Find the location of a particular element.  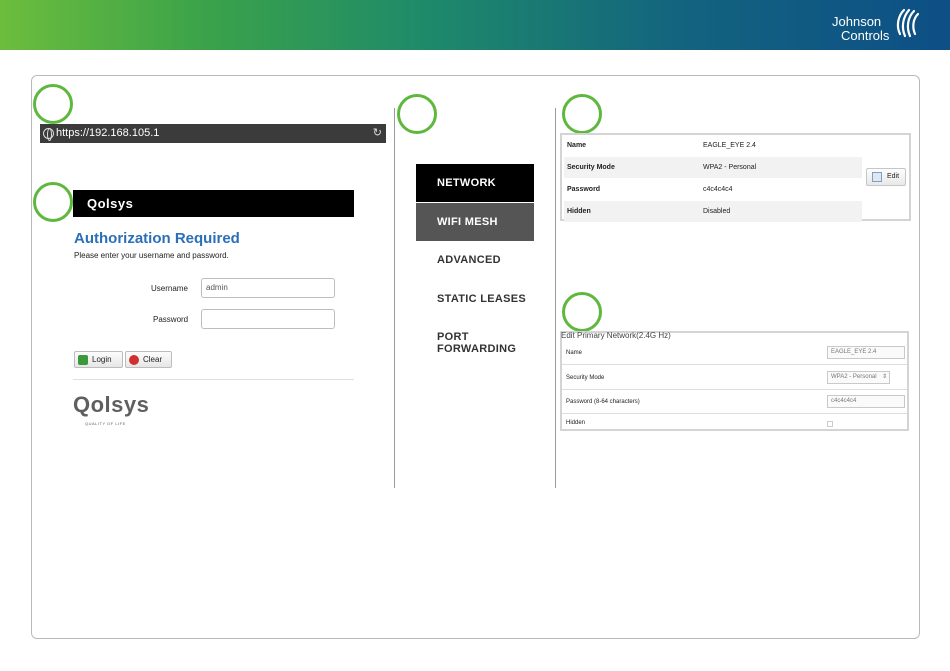

login-instructions: Please enter your username and password. is located at coordinates (151, 255).